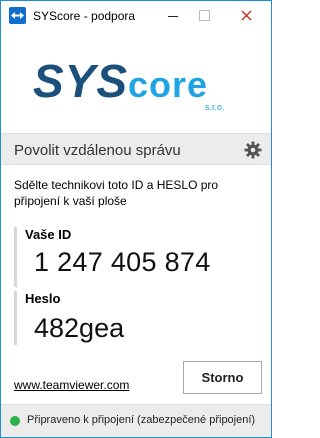 The image size is (320, 438). I want to click on title-bar: SYScore - podpora, so click(136, 16).